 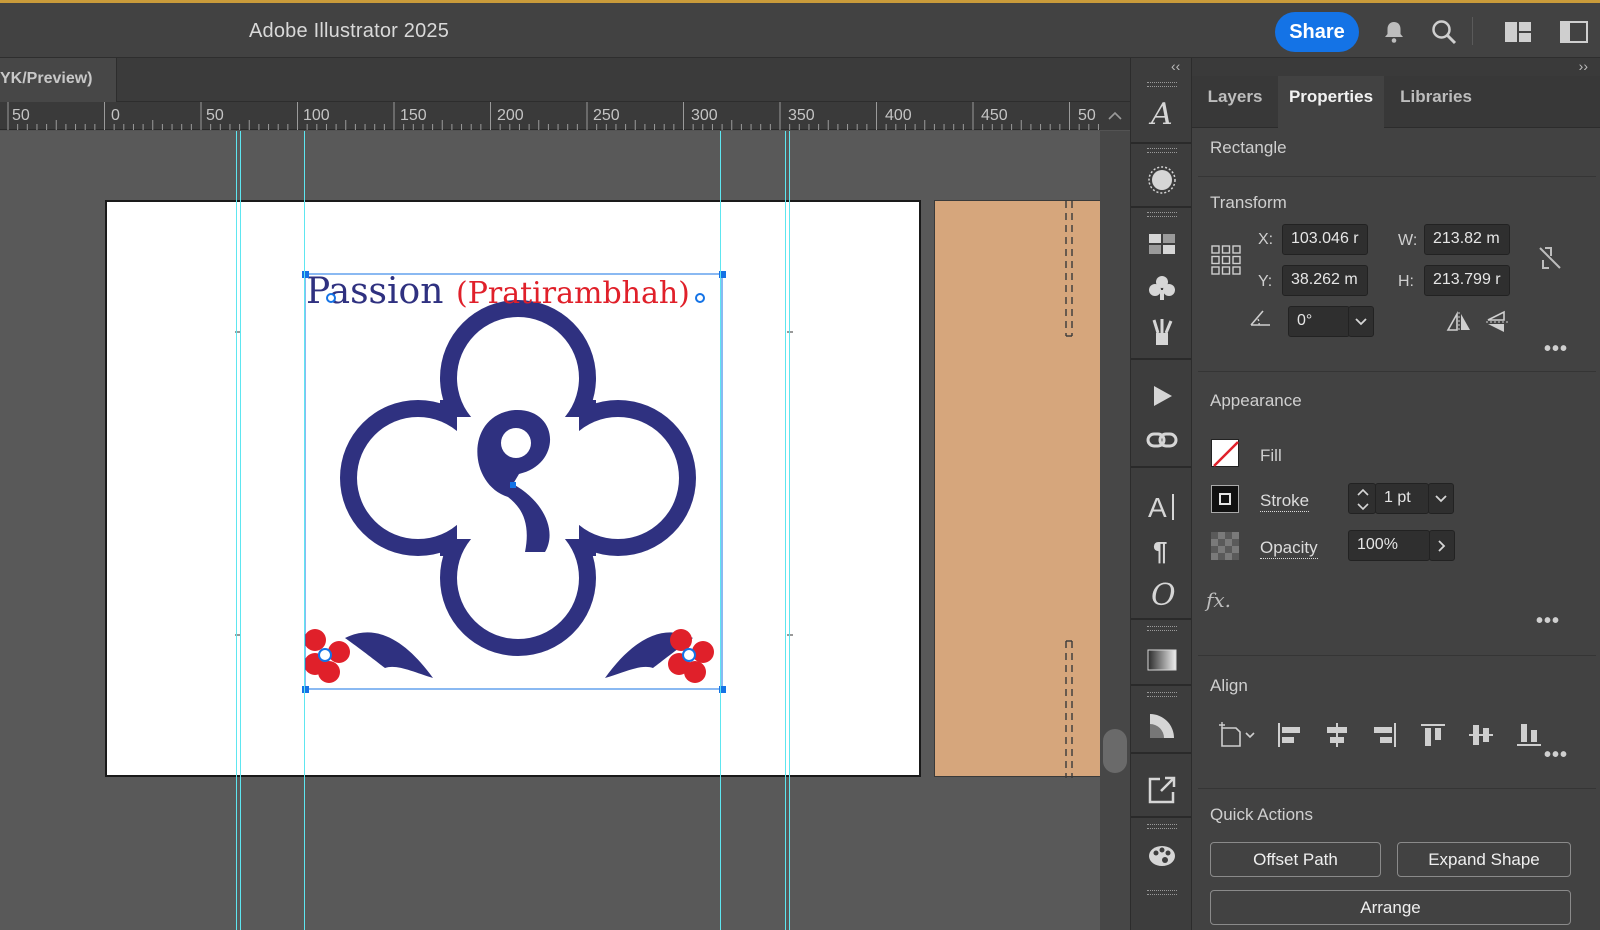 I want to click on constrain-proportions-icon, so click(x=1550, y=258).